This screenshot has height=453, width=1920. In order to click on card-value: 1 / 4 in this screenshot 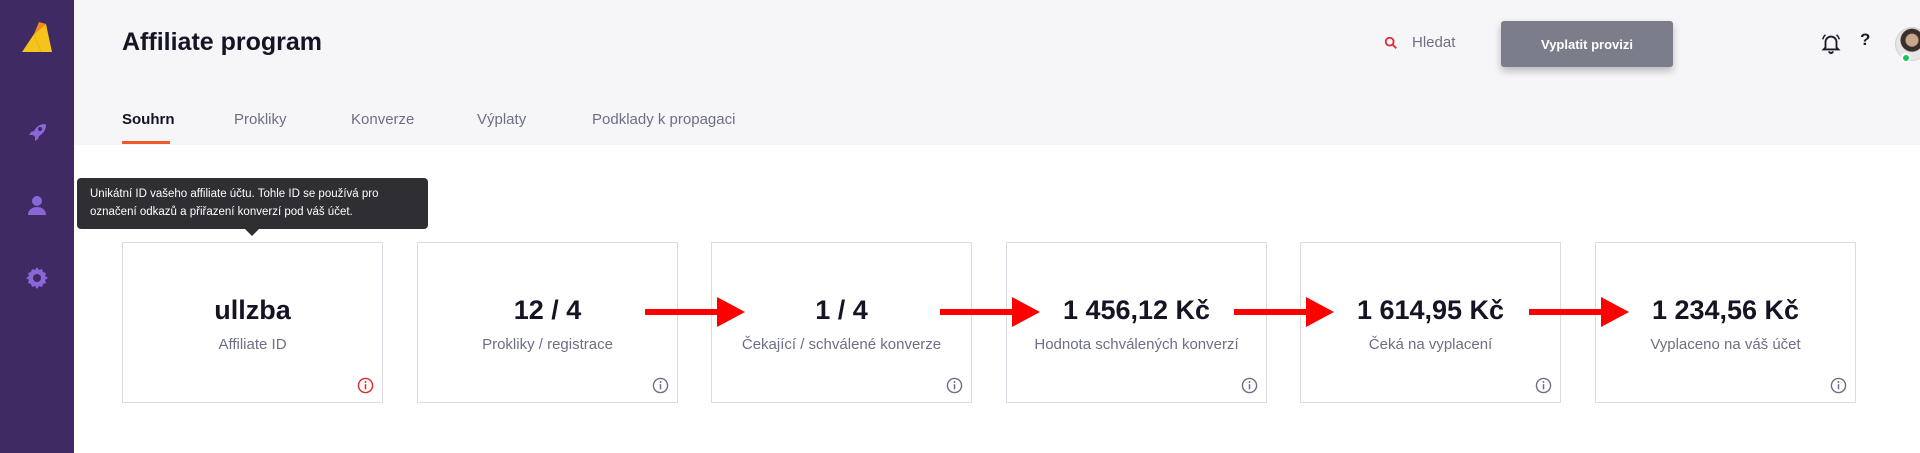, I will do `click(841, 310)`.